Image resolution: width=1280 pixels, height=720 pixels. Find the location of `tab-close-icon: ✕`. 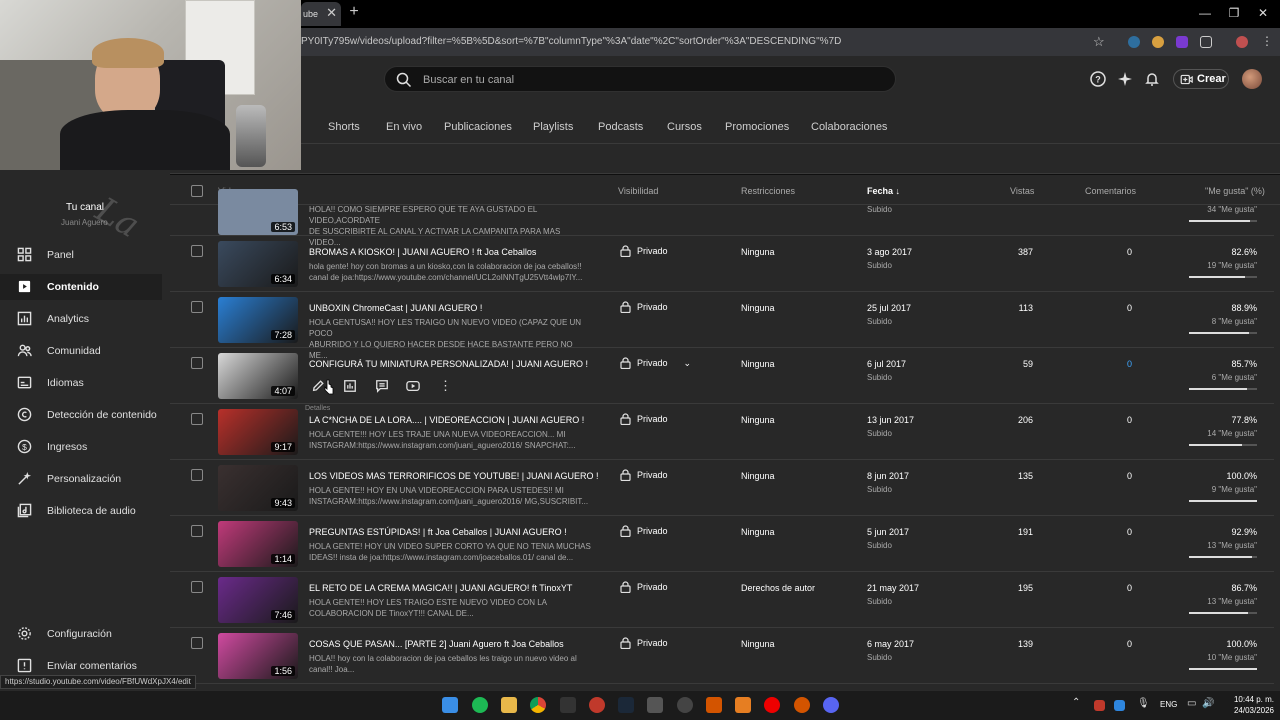

tab-close-icon: ✕ is located at coordinates (331, 13).